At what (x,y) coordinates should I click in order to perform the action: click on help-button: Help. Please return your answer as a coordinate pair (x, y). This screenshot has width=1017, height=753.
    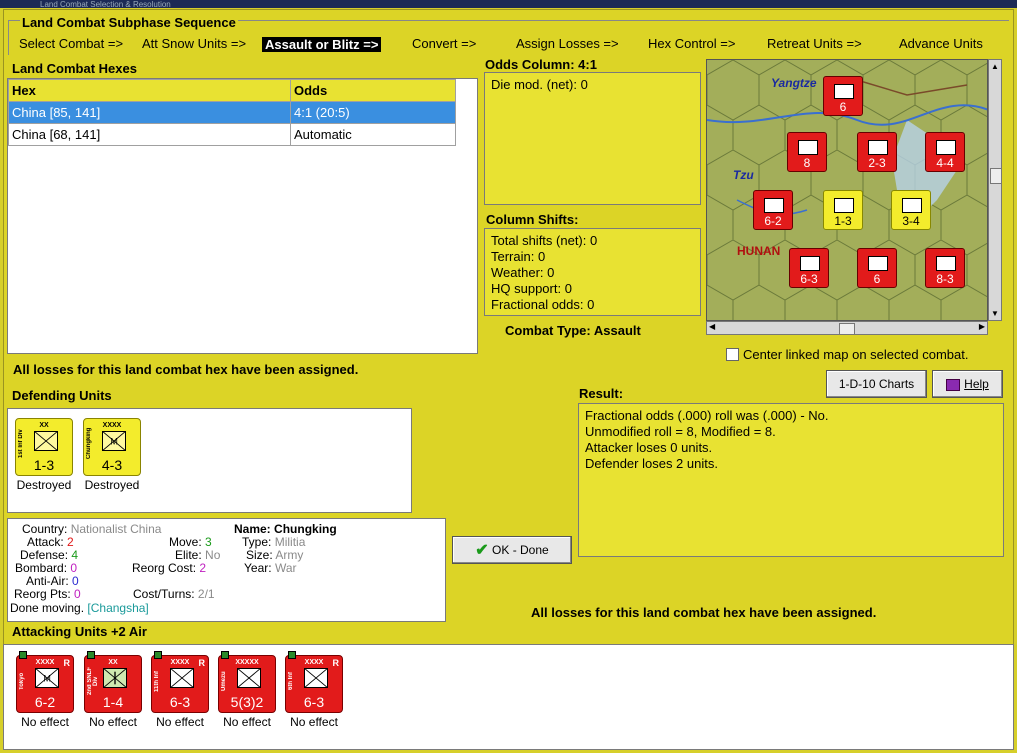
    Looking at the image, I should click on (967, 384).